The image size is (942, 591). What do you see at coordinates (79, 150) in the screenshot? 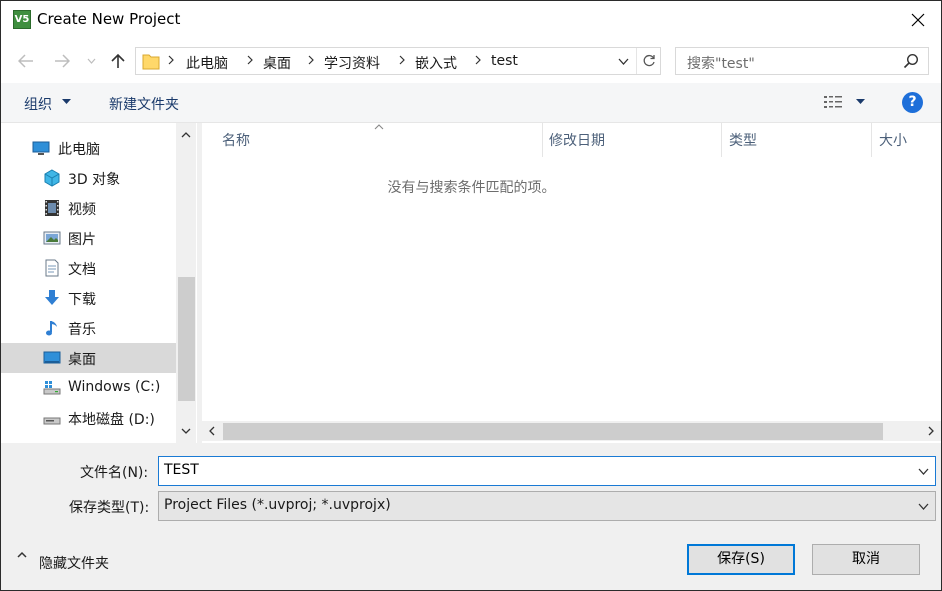
I see `nav-label: 此电脑` at bounding box center [79, 150].